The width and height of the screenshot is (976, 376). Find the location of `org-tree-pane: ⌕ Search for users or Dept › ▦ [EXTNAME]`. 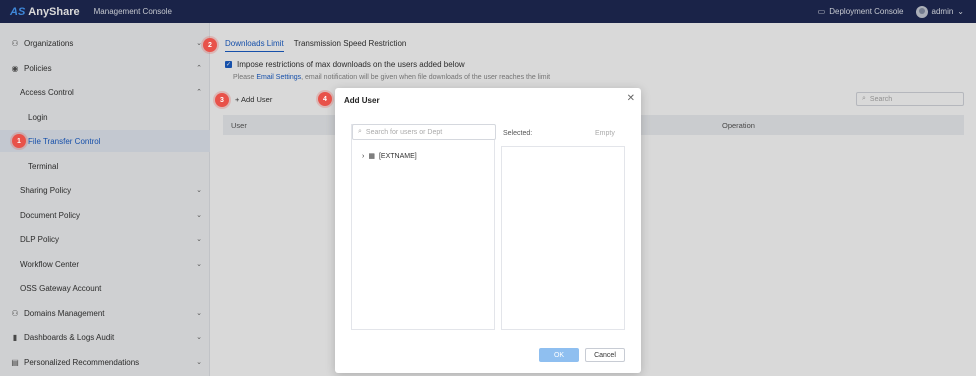

org-tree-pane: ⌕ Search for users or Dept › ▦ [EXTNAME] is located at coordinates (423, 227).